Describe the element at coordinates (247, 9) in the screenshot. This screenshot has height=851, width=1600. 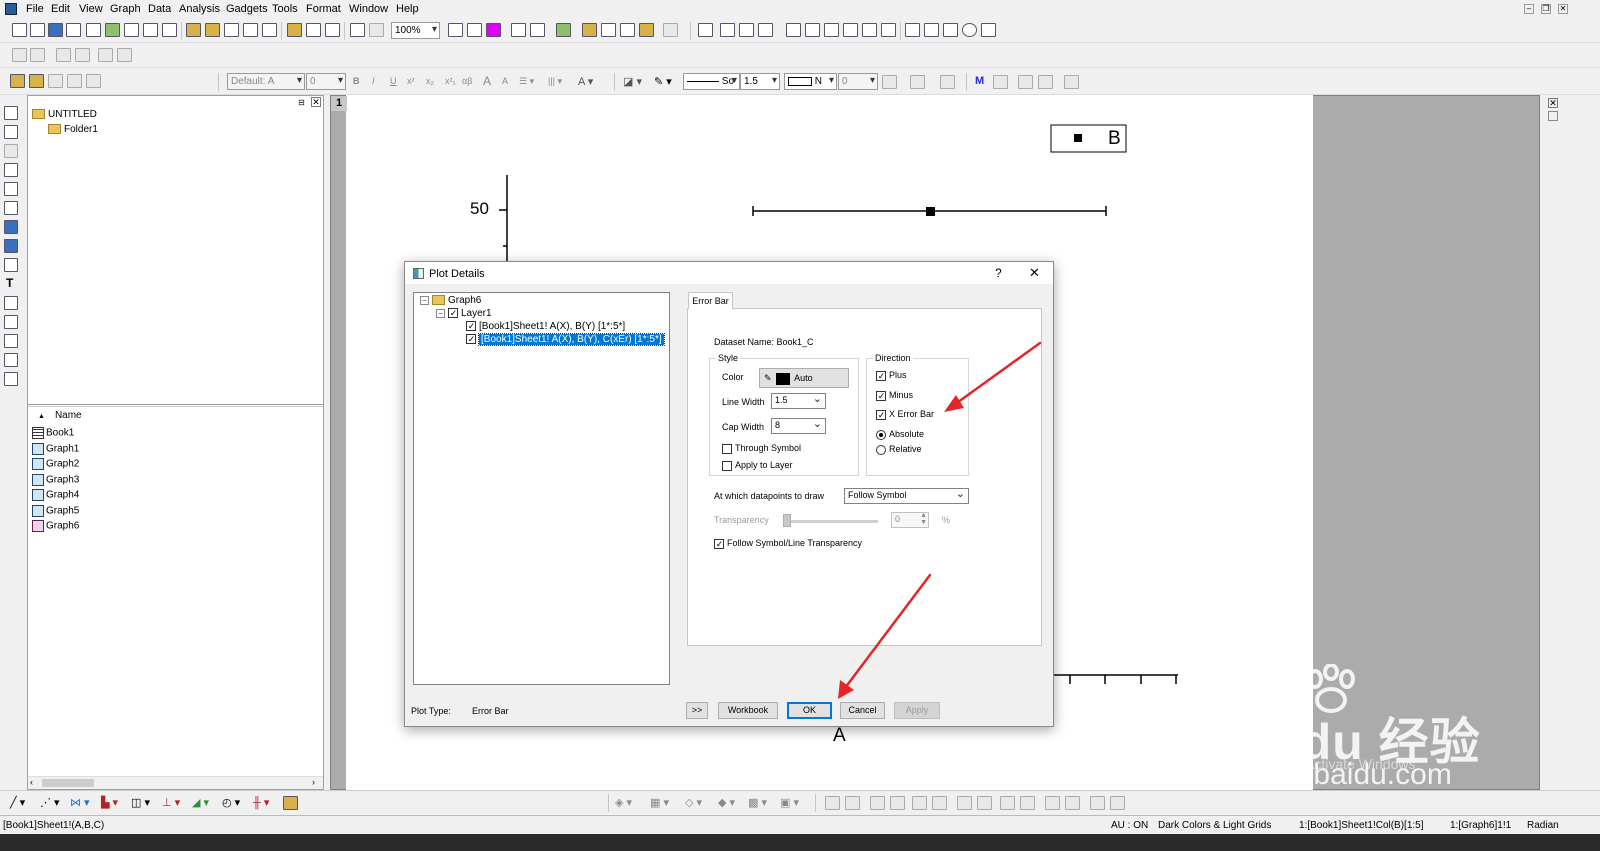
I see `menu-gadgets: Gadgets` at that location.